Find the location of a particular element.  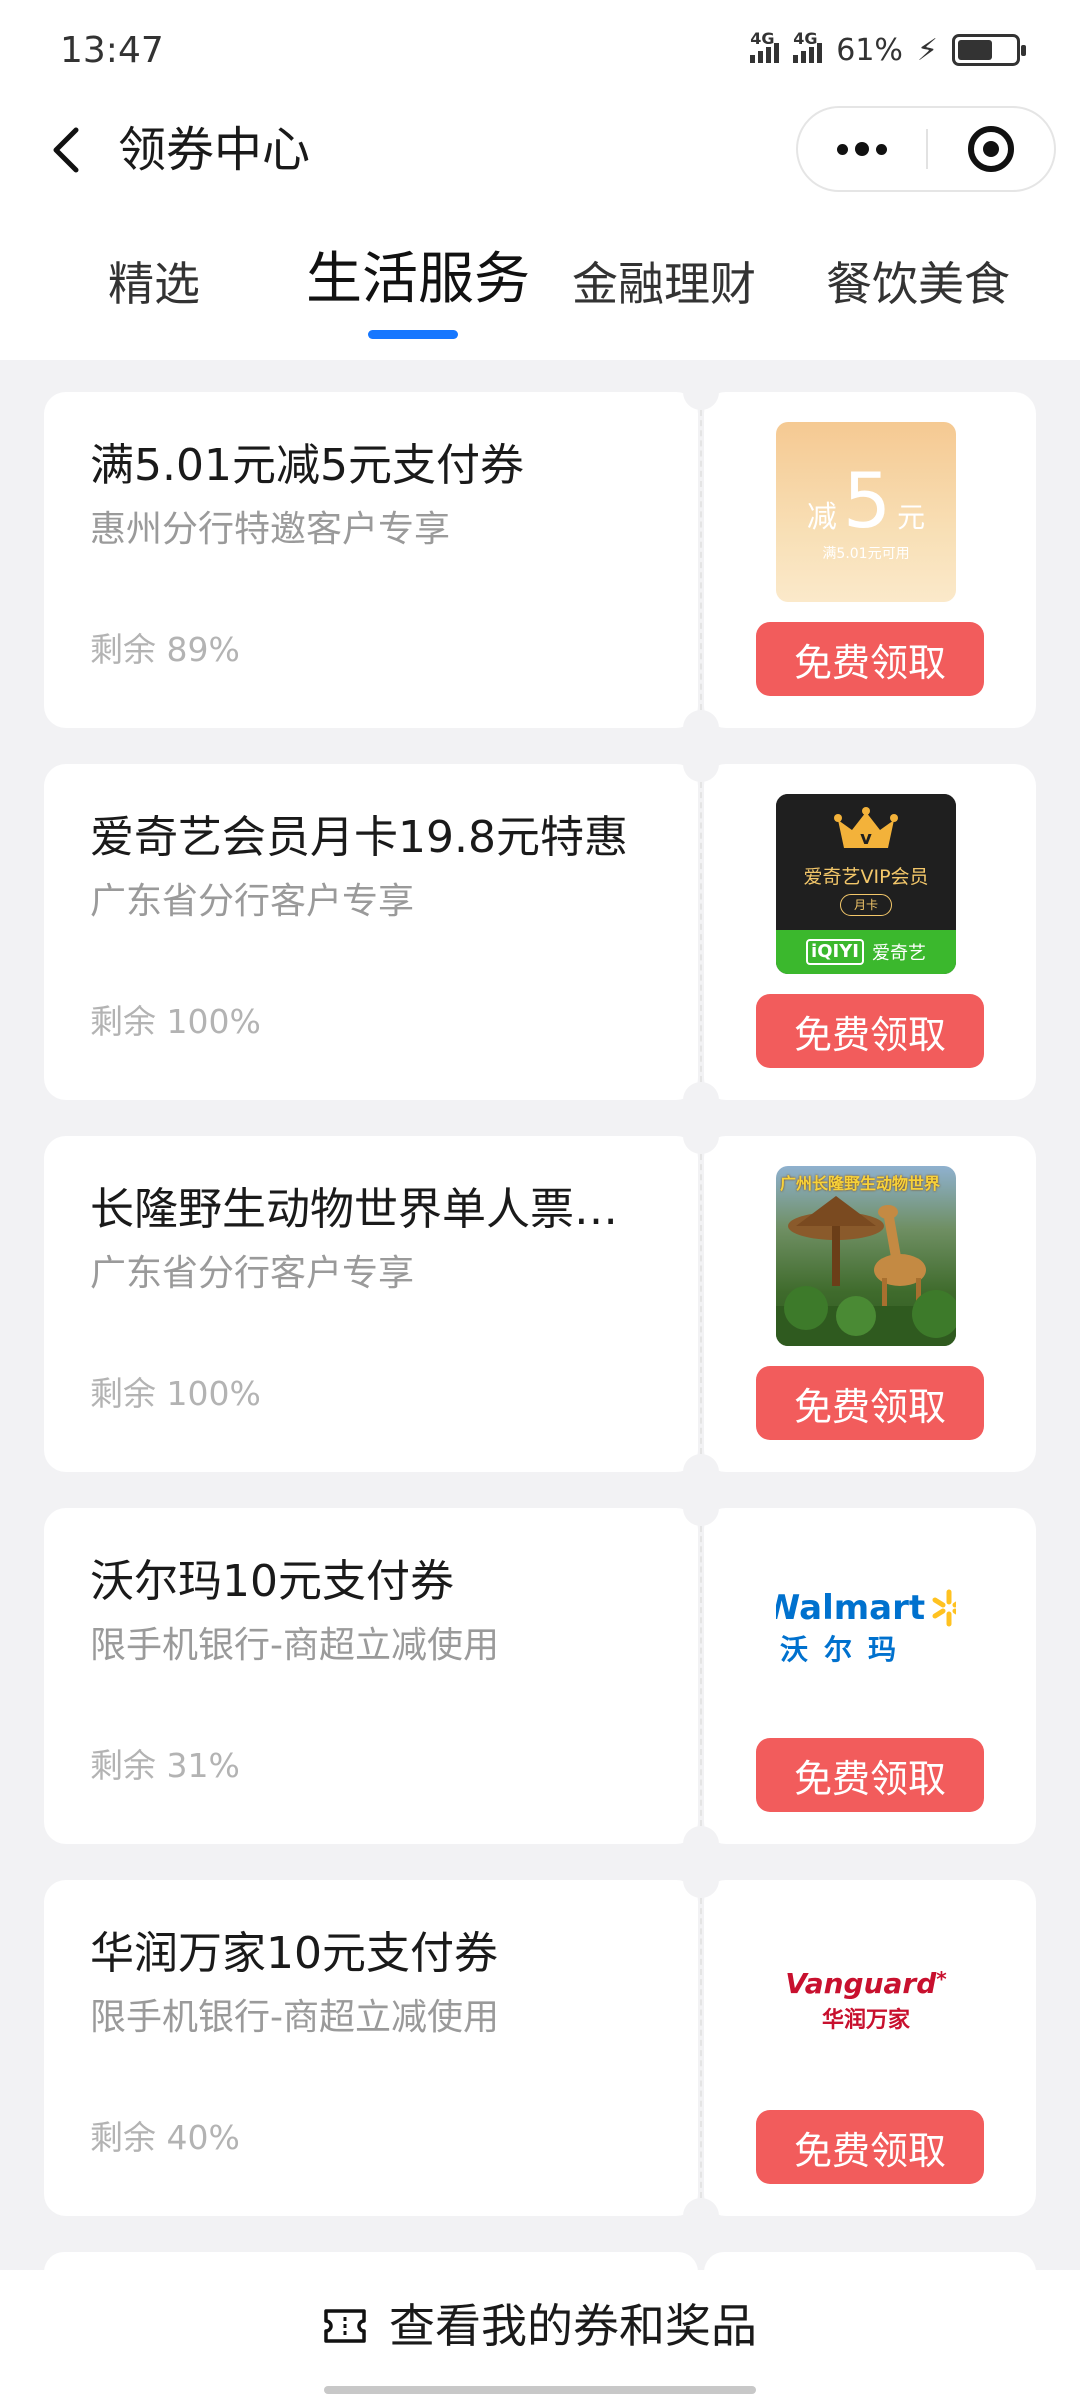

tab-finance: 金融理财 is located at coordinates (664, 284).